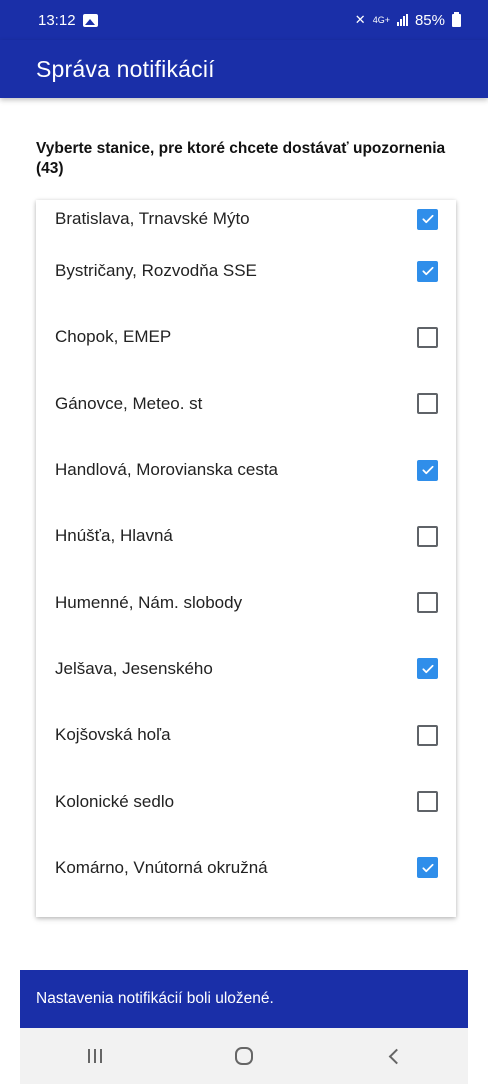 This screenshot has width=488, height=1084. I want to click on station-name: Komárno, Vnútorná okružná, so click(161, 867).